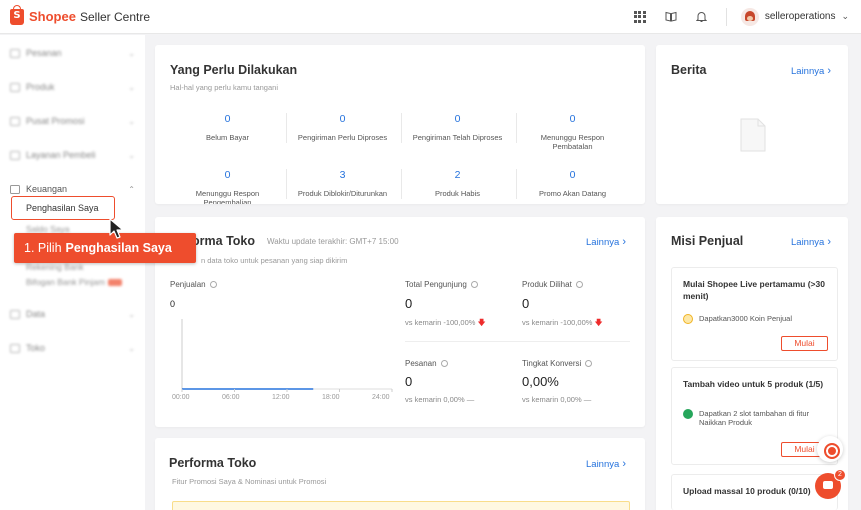  I want to click on sidebar-group-label: Pesanan, so click(44, 53).